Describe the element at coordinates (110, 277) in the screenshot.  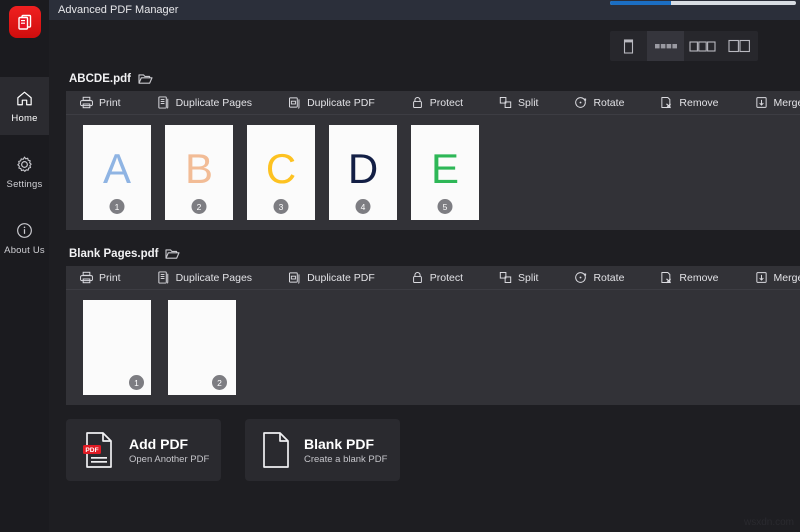
I see `toolbar-label: Print` at that location.